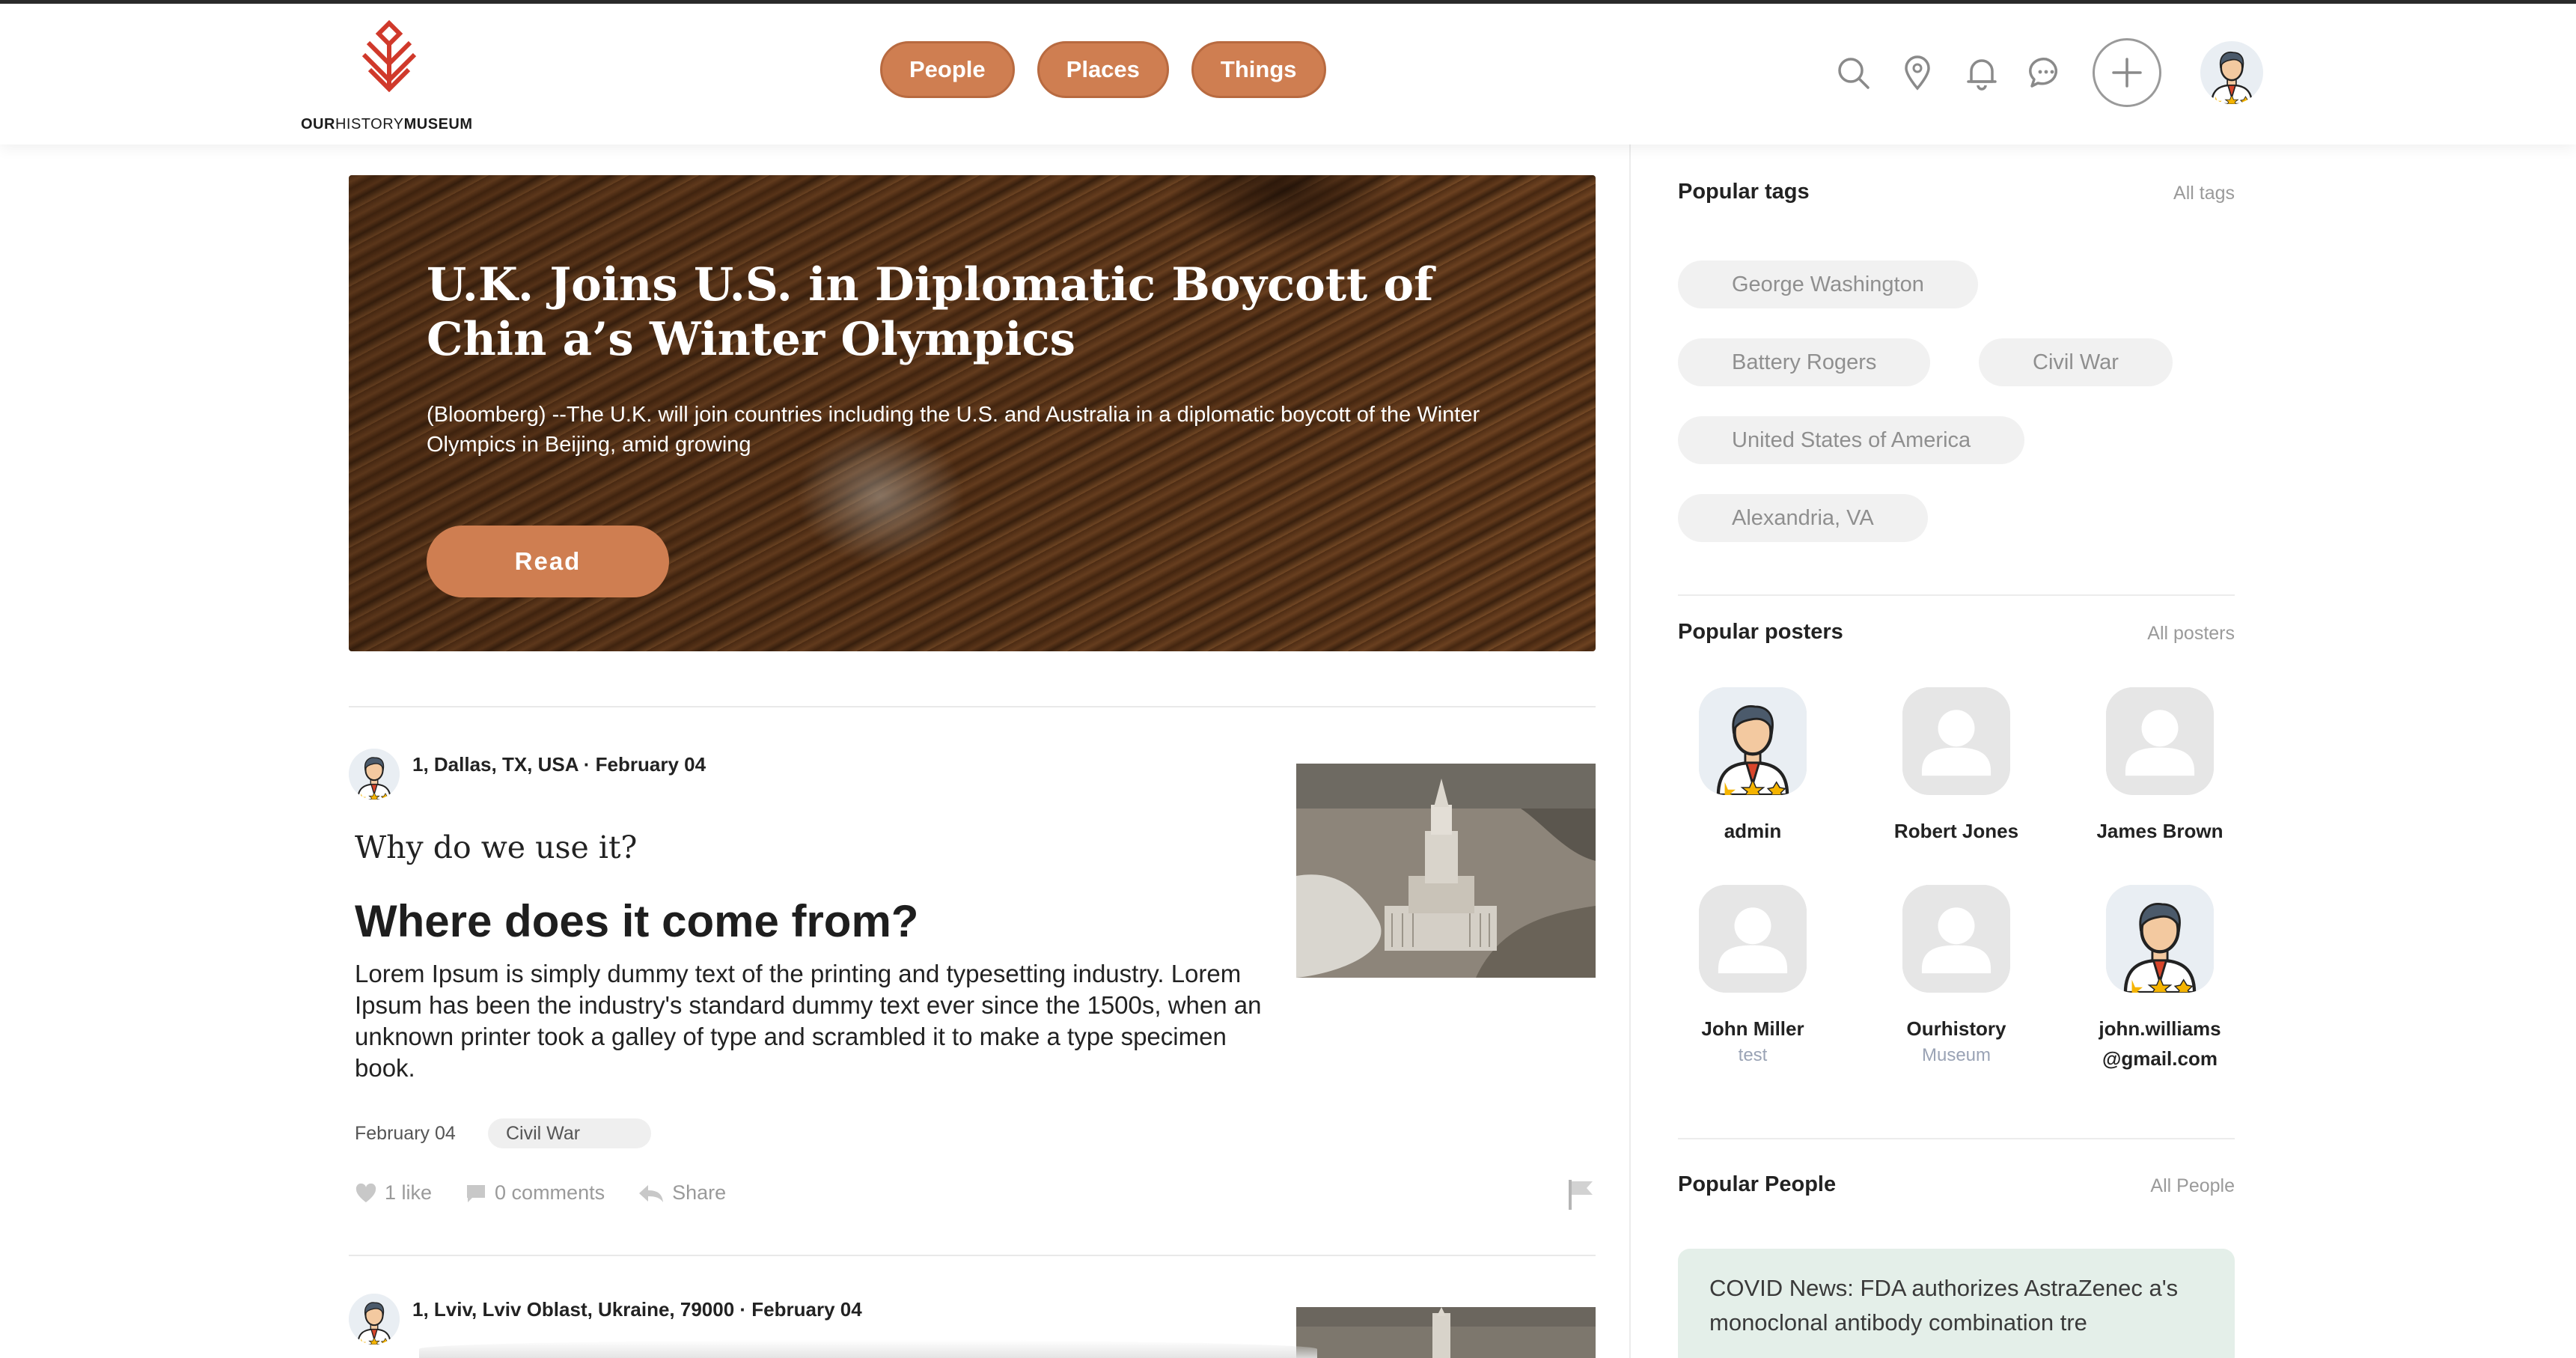 The width and height of the screenshot is (2576, 1358). Describe the element at coordinates (1804, 362) in the screenshot. I see `tag-pill: Battery Rogers` at that location.